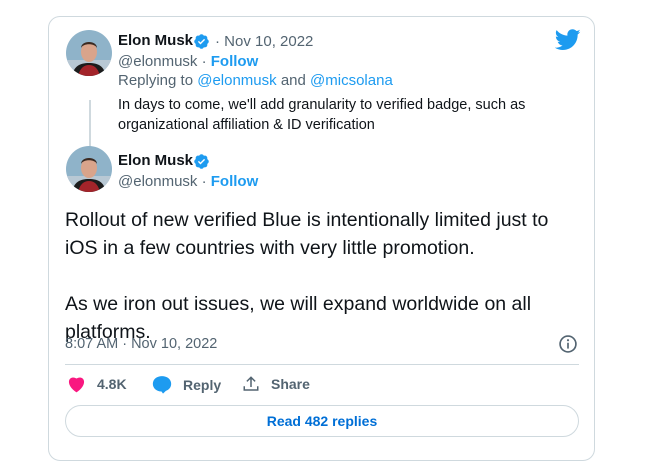  What do you see at coordinates (322, 364) in the screenshot?
I see `divider` at bounding box center [322, 364].